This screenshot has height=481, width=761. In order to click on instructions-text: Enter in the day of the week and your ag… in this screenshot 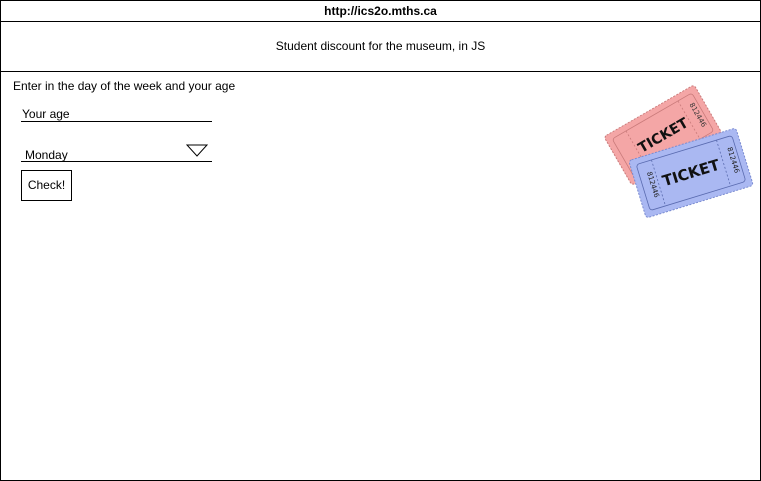, I will do `click(124, 86)`.